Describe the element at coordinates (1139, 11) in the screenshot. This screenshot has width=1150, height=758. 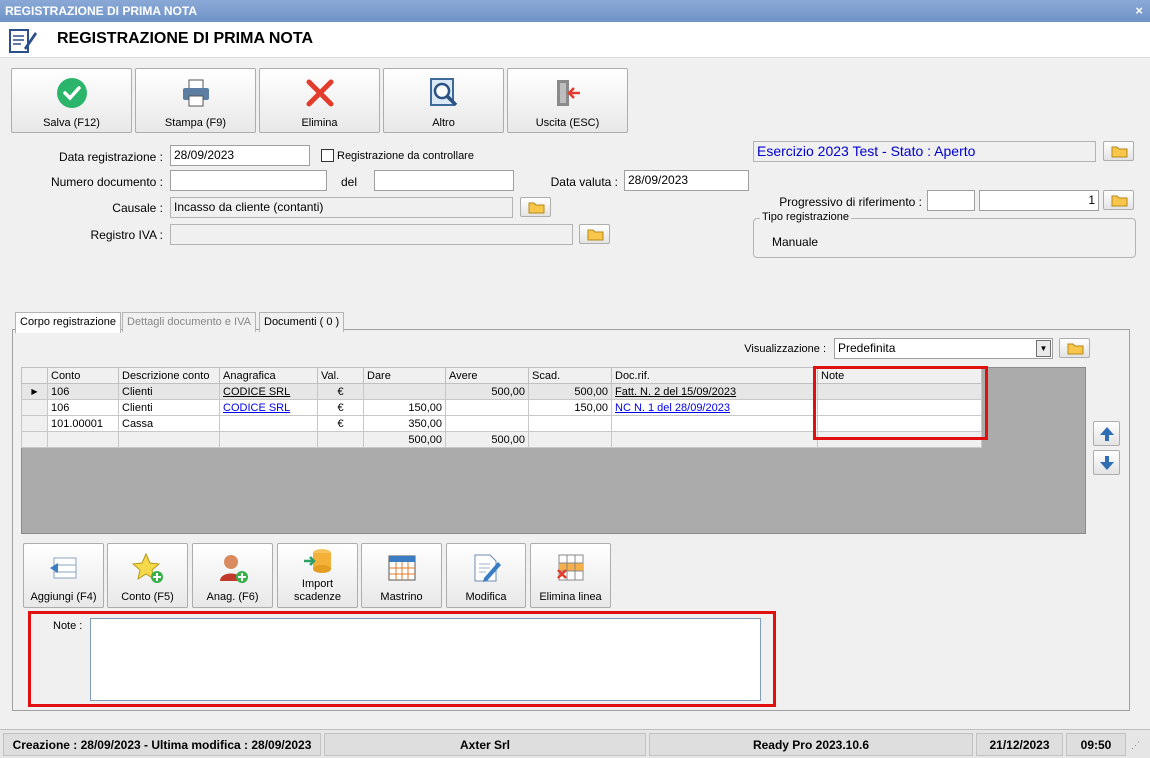
I see `close-icon: ×` at that location.